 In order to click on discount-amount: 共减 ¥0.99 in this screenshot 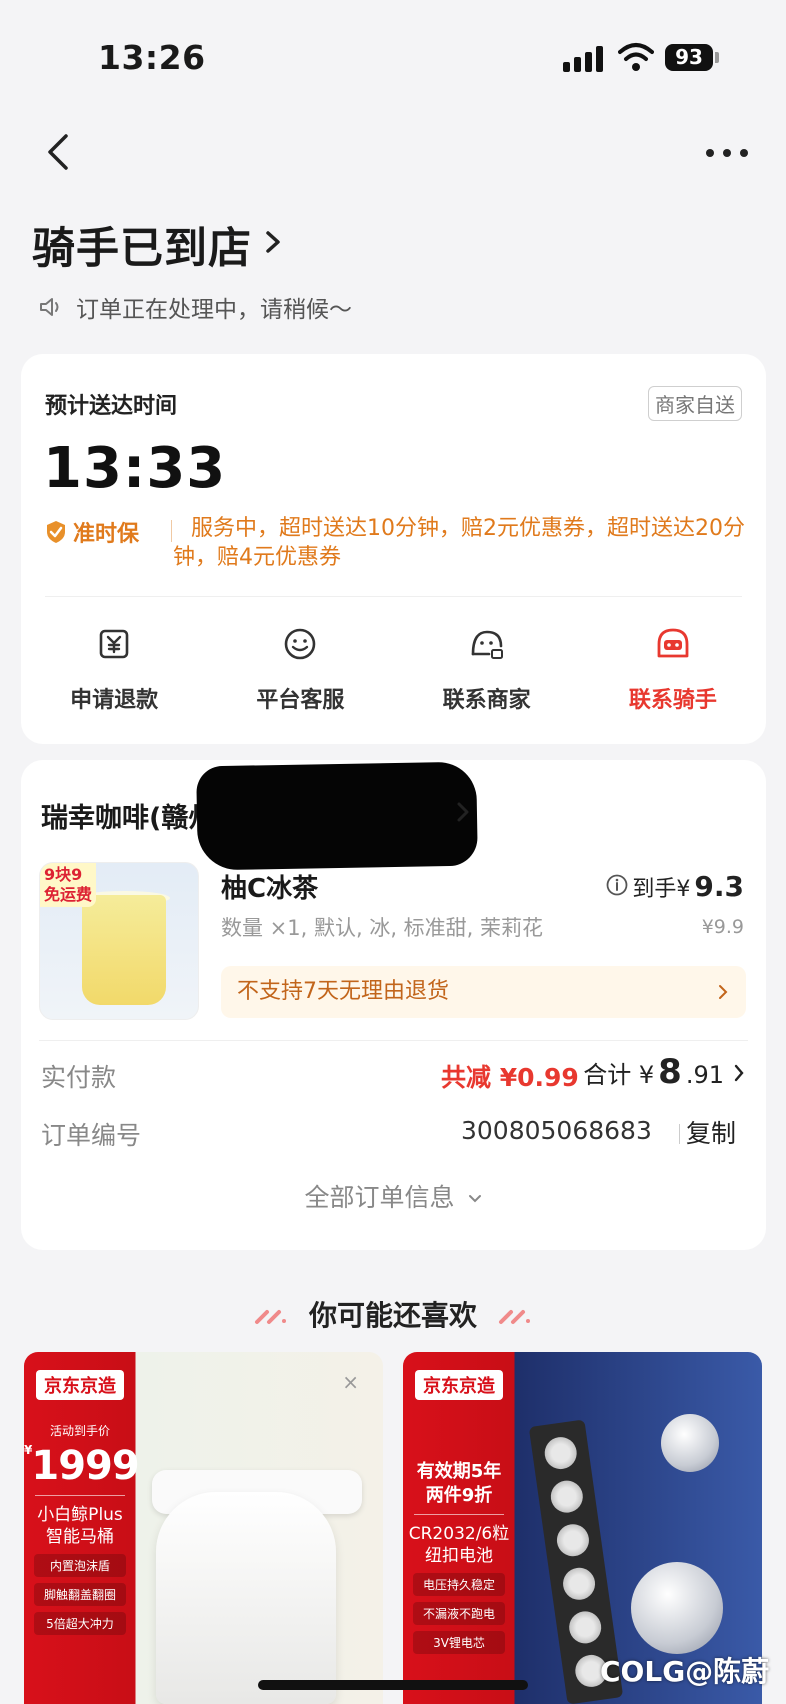, I will do `click(510, 1077)`.